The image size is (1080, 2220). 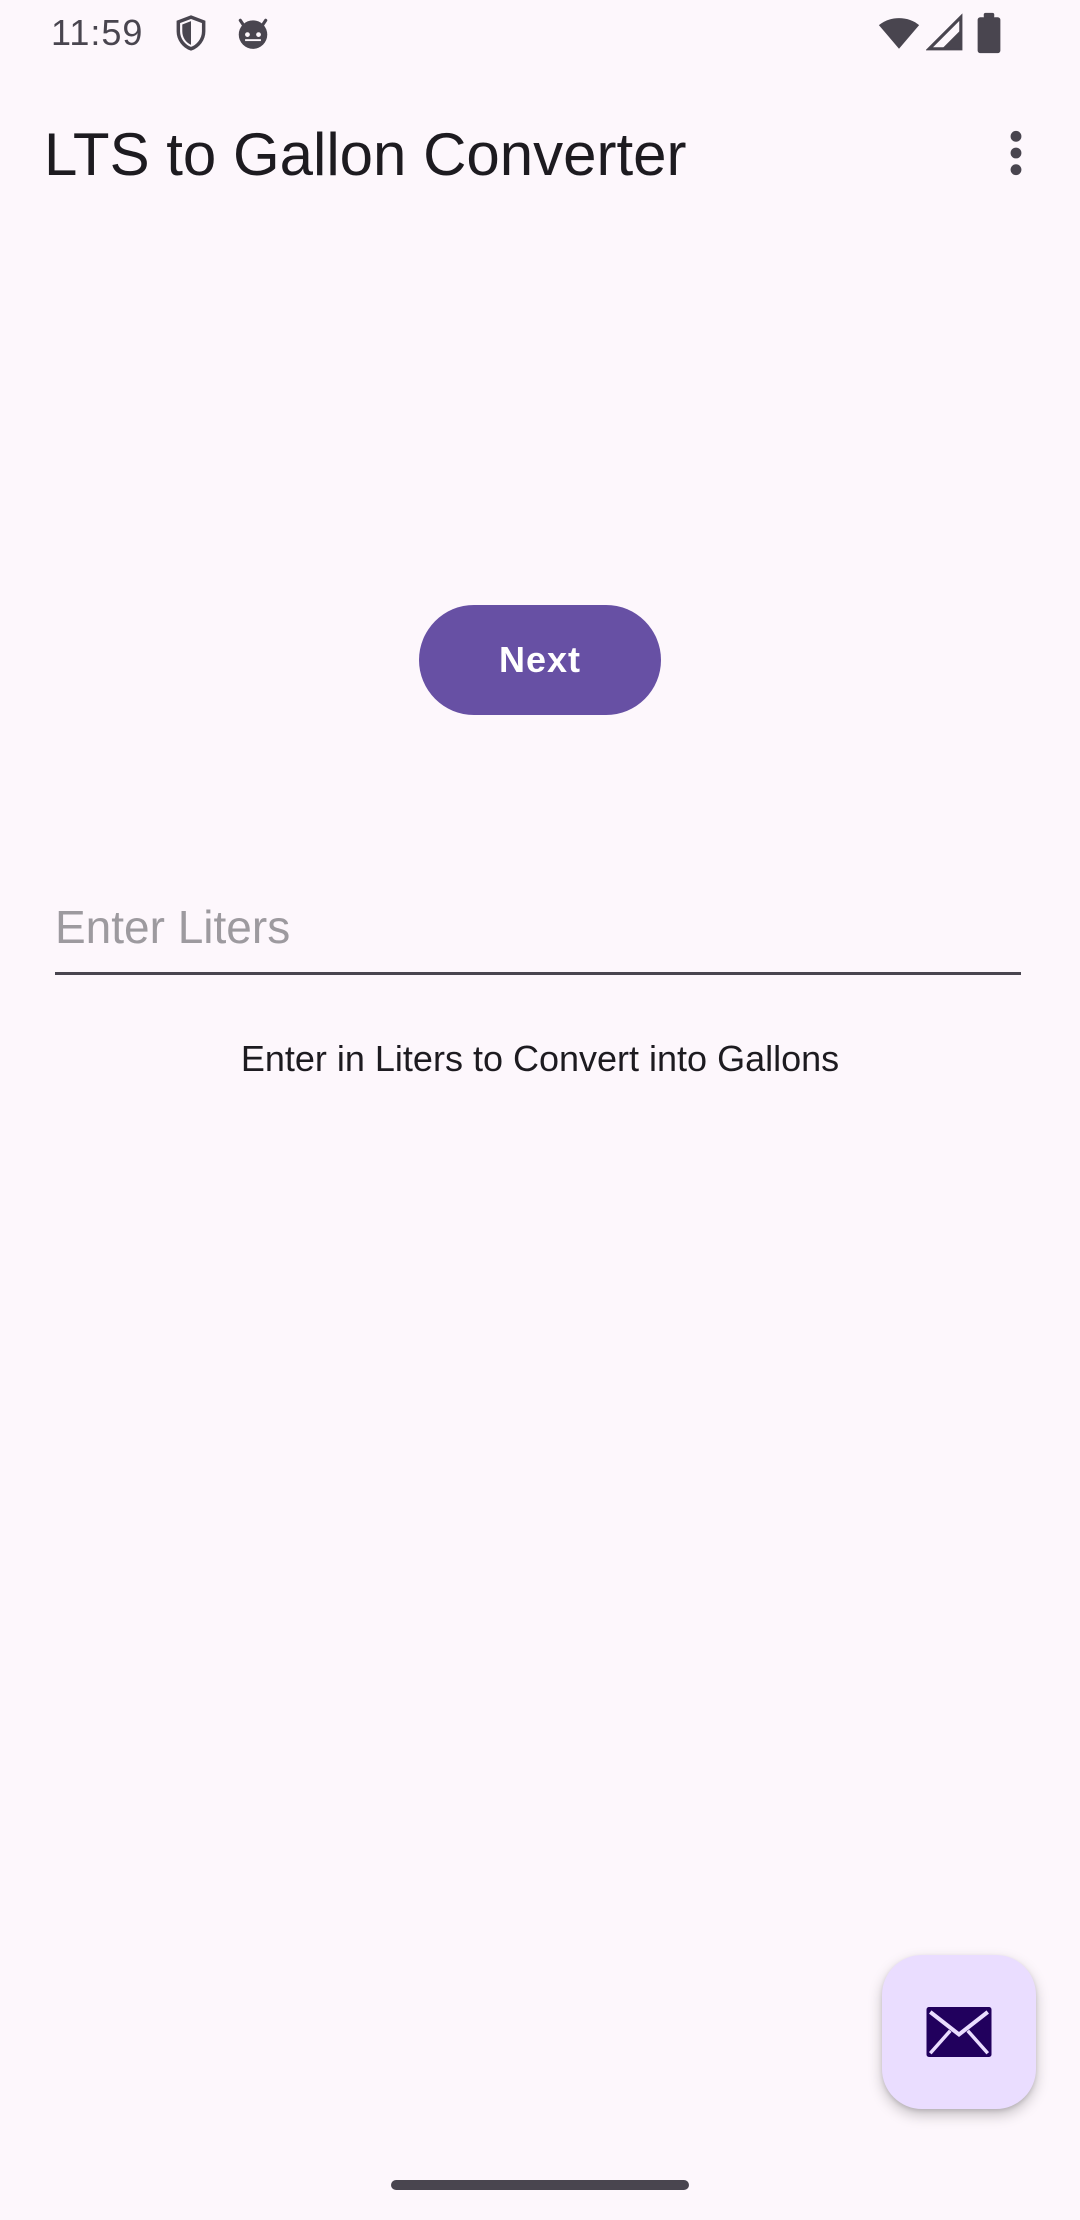 I want to click on mail-fab-button, so click(x=959, y=2032).